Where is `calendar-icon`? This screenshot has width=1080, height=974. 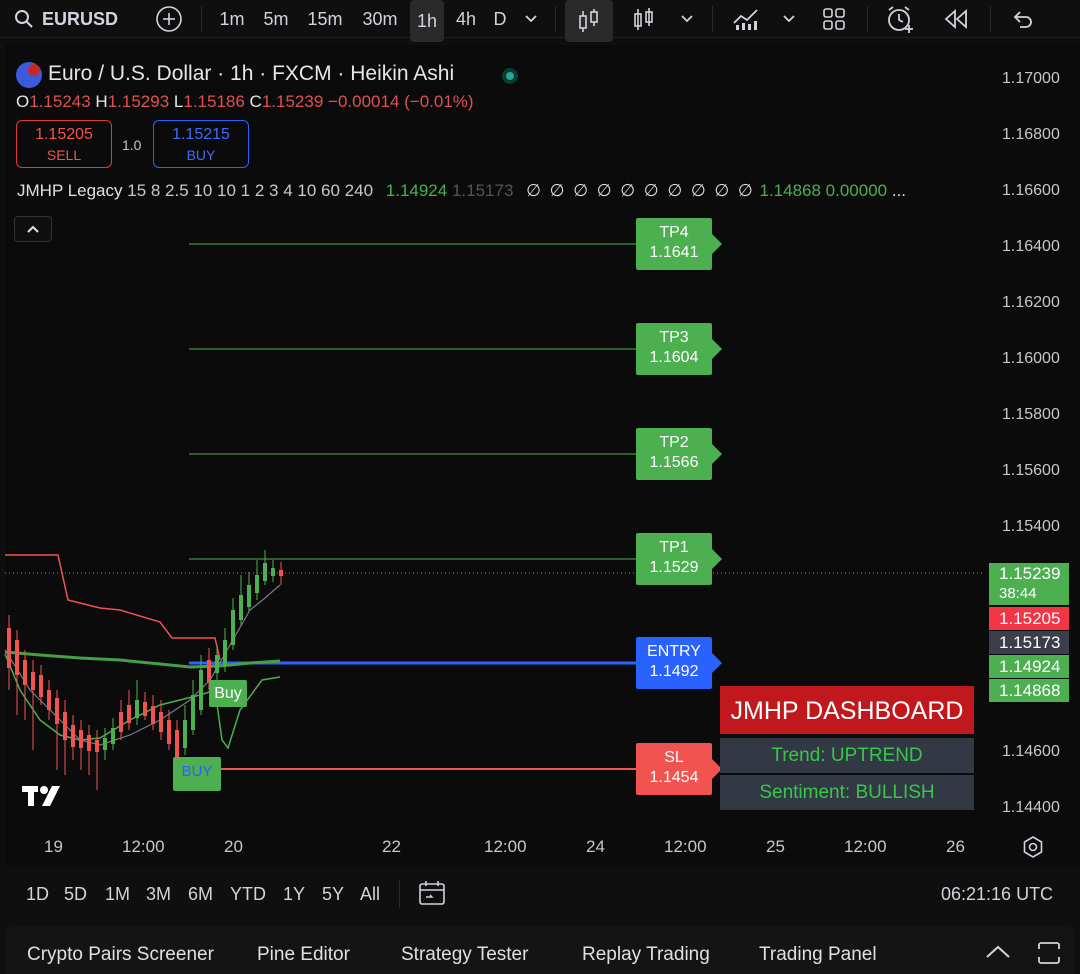 calendar-icon is located at coordinates (432, 893).